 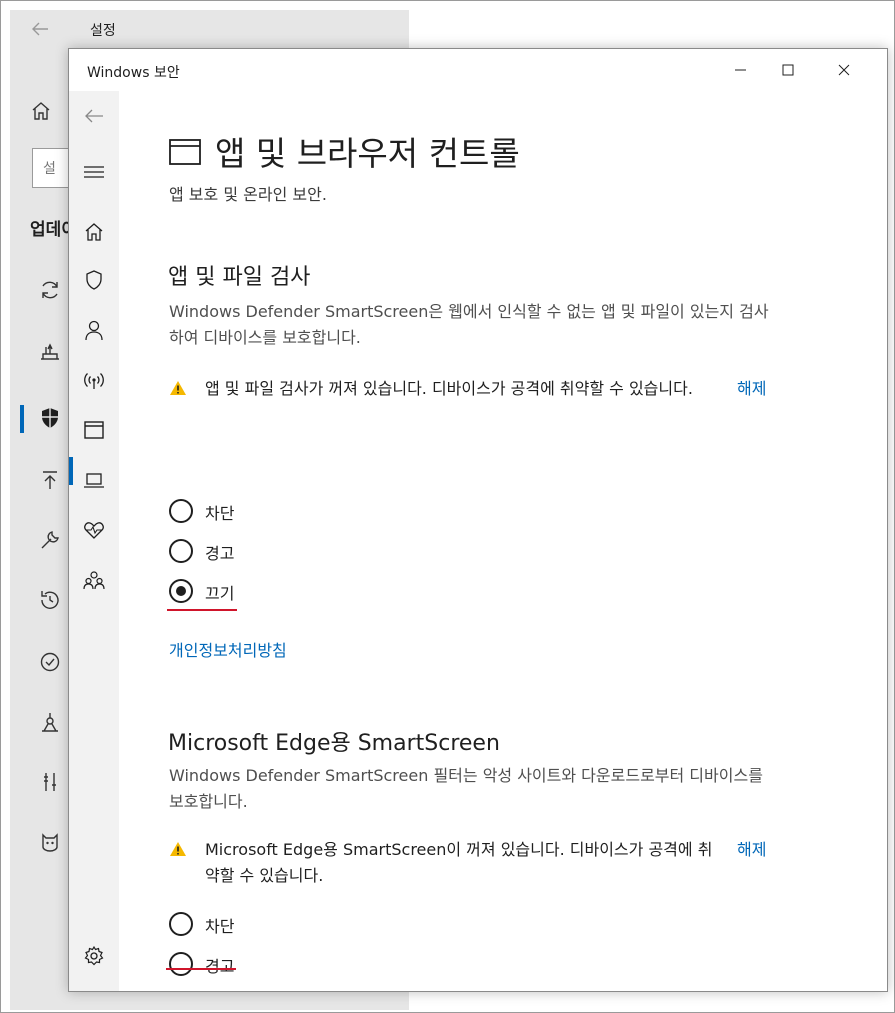 What do you see at coordinates (248, 194) in the screenshot?
I see `page-subtitle: 앱 보호 및 온라인 보안.` at bounding box center [248, 194].